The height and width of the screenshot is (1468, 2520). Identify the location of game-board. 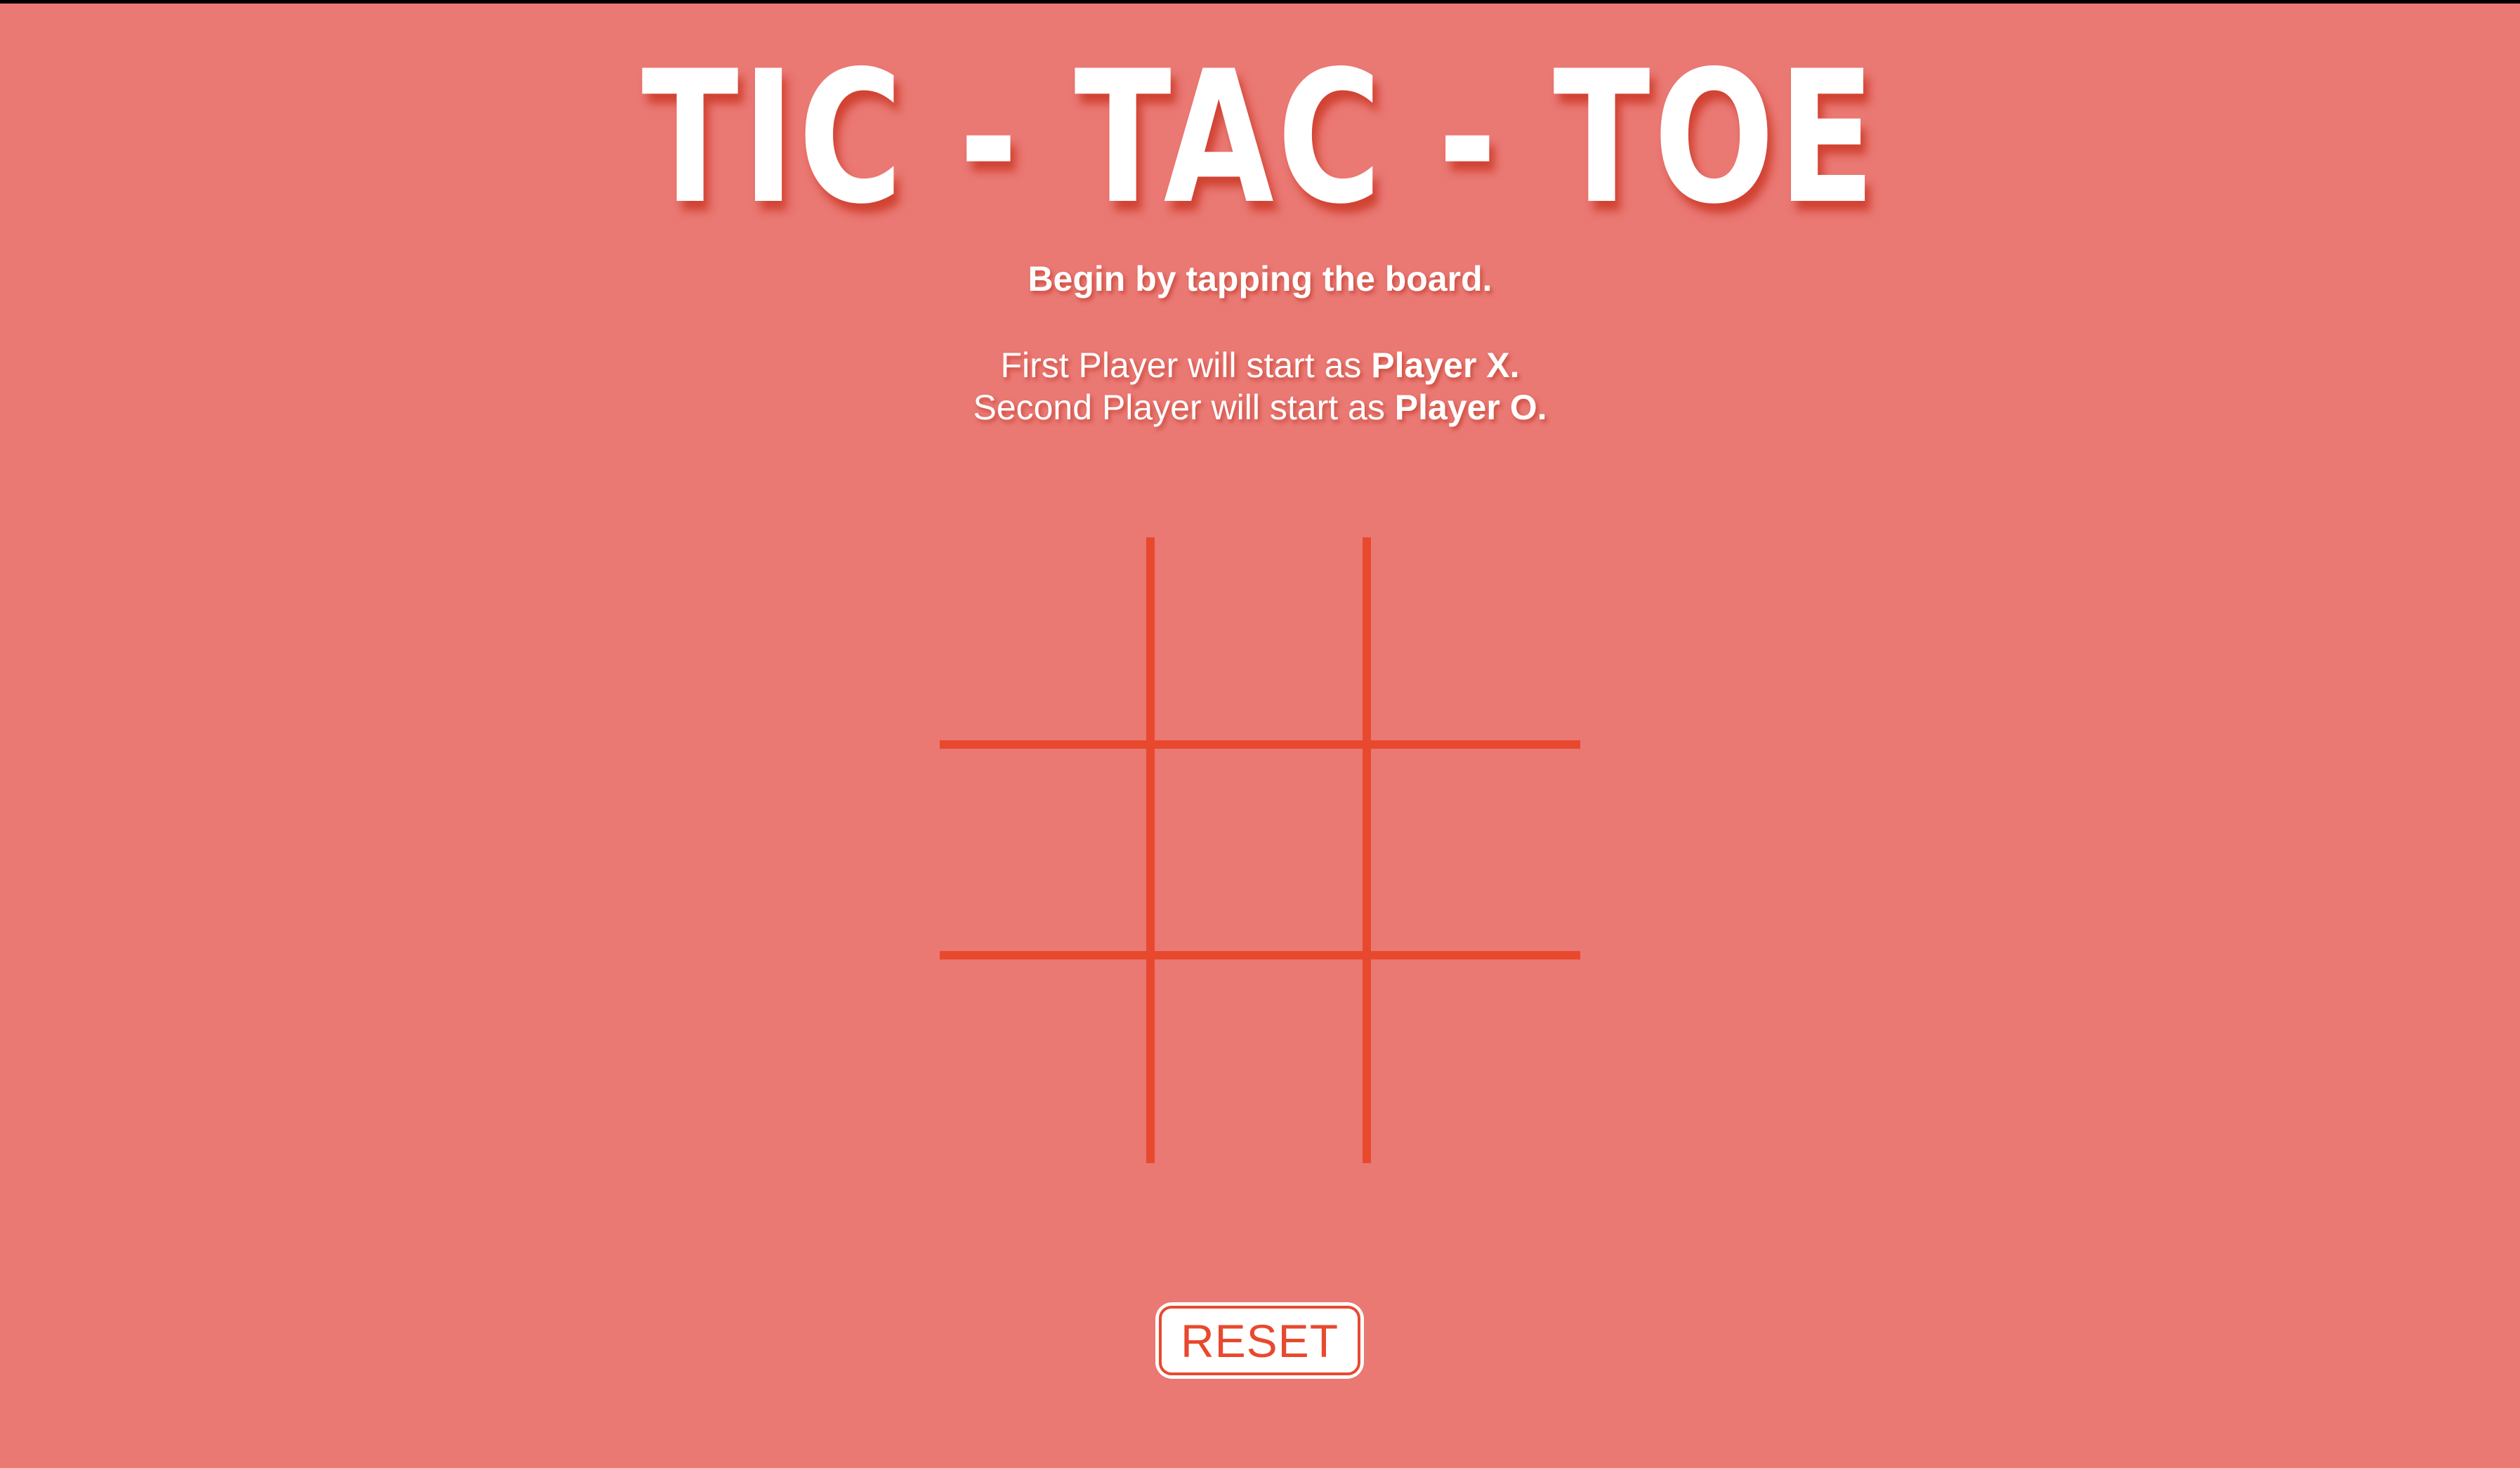
(1260, 850).